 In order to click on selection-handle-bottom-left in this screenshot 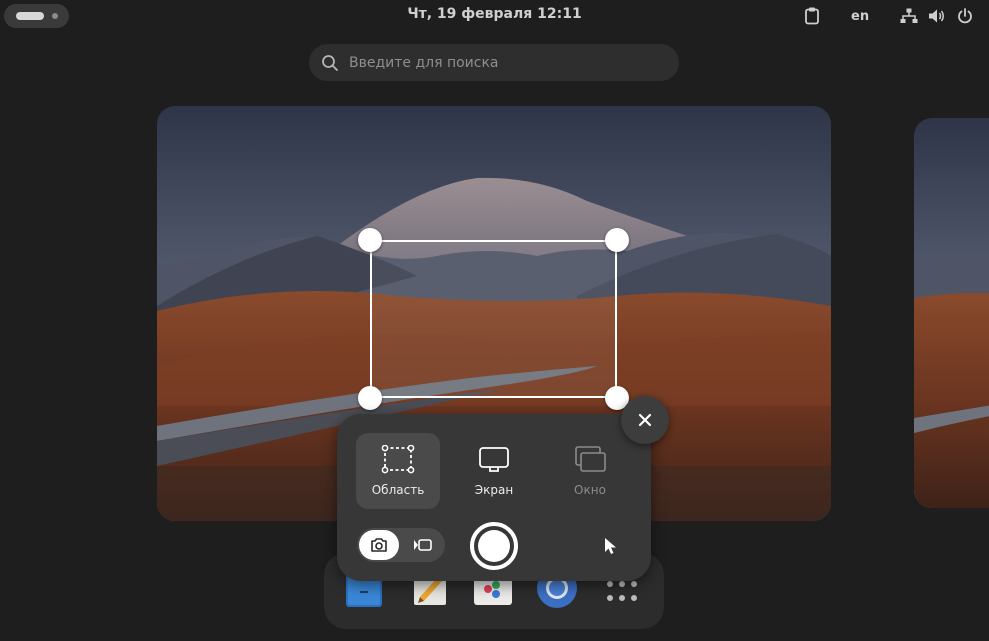, I will do `click(370, 398)`.